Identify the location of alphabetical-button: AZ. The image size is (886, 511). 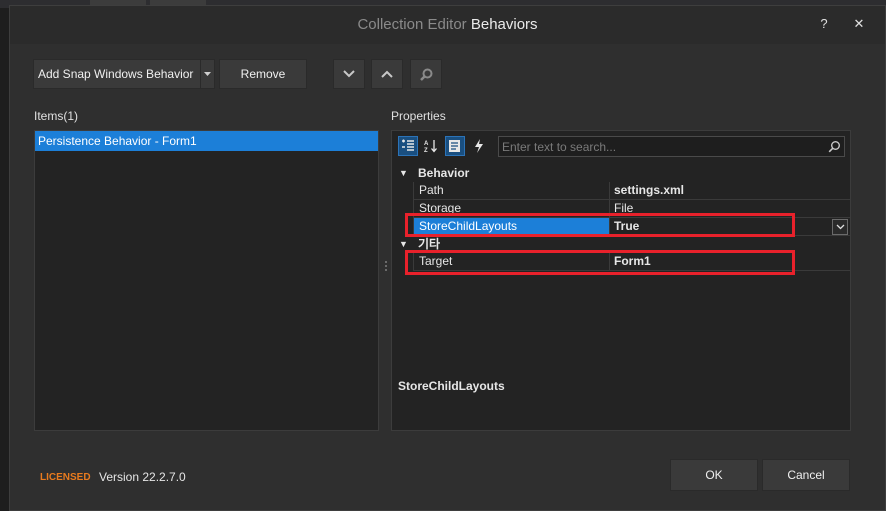
(431, 146).